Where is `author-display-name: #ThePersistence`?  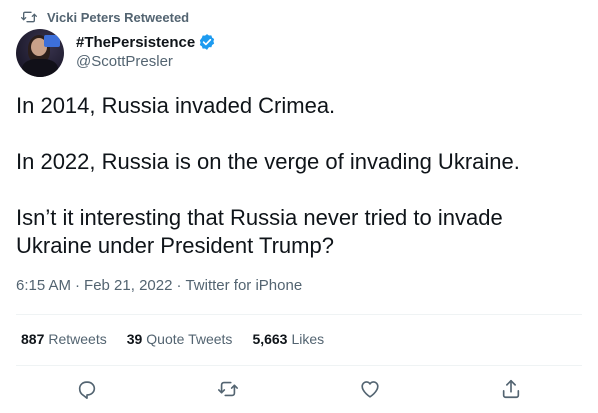 author-display-name: #ThePersistence is located at coordinates (135, 42).